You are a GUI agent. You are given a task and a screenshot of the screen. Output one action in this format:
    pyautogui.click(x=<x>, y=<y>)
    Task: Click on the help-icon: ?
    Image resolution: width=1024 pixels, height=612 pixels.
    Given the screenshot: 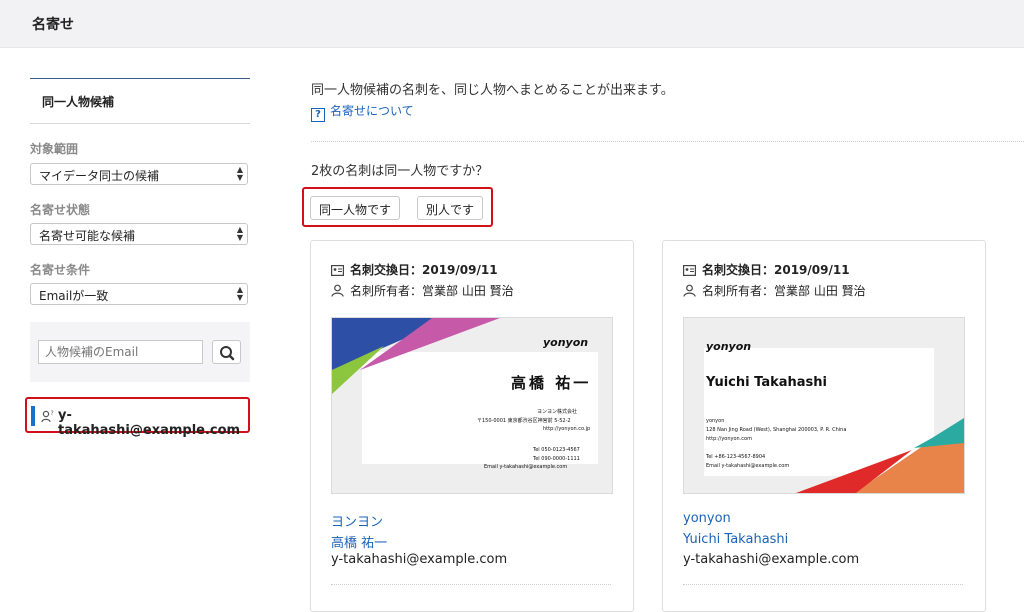 What is the action you would take?
    pyautogui.click(x=318, y=115)
    